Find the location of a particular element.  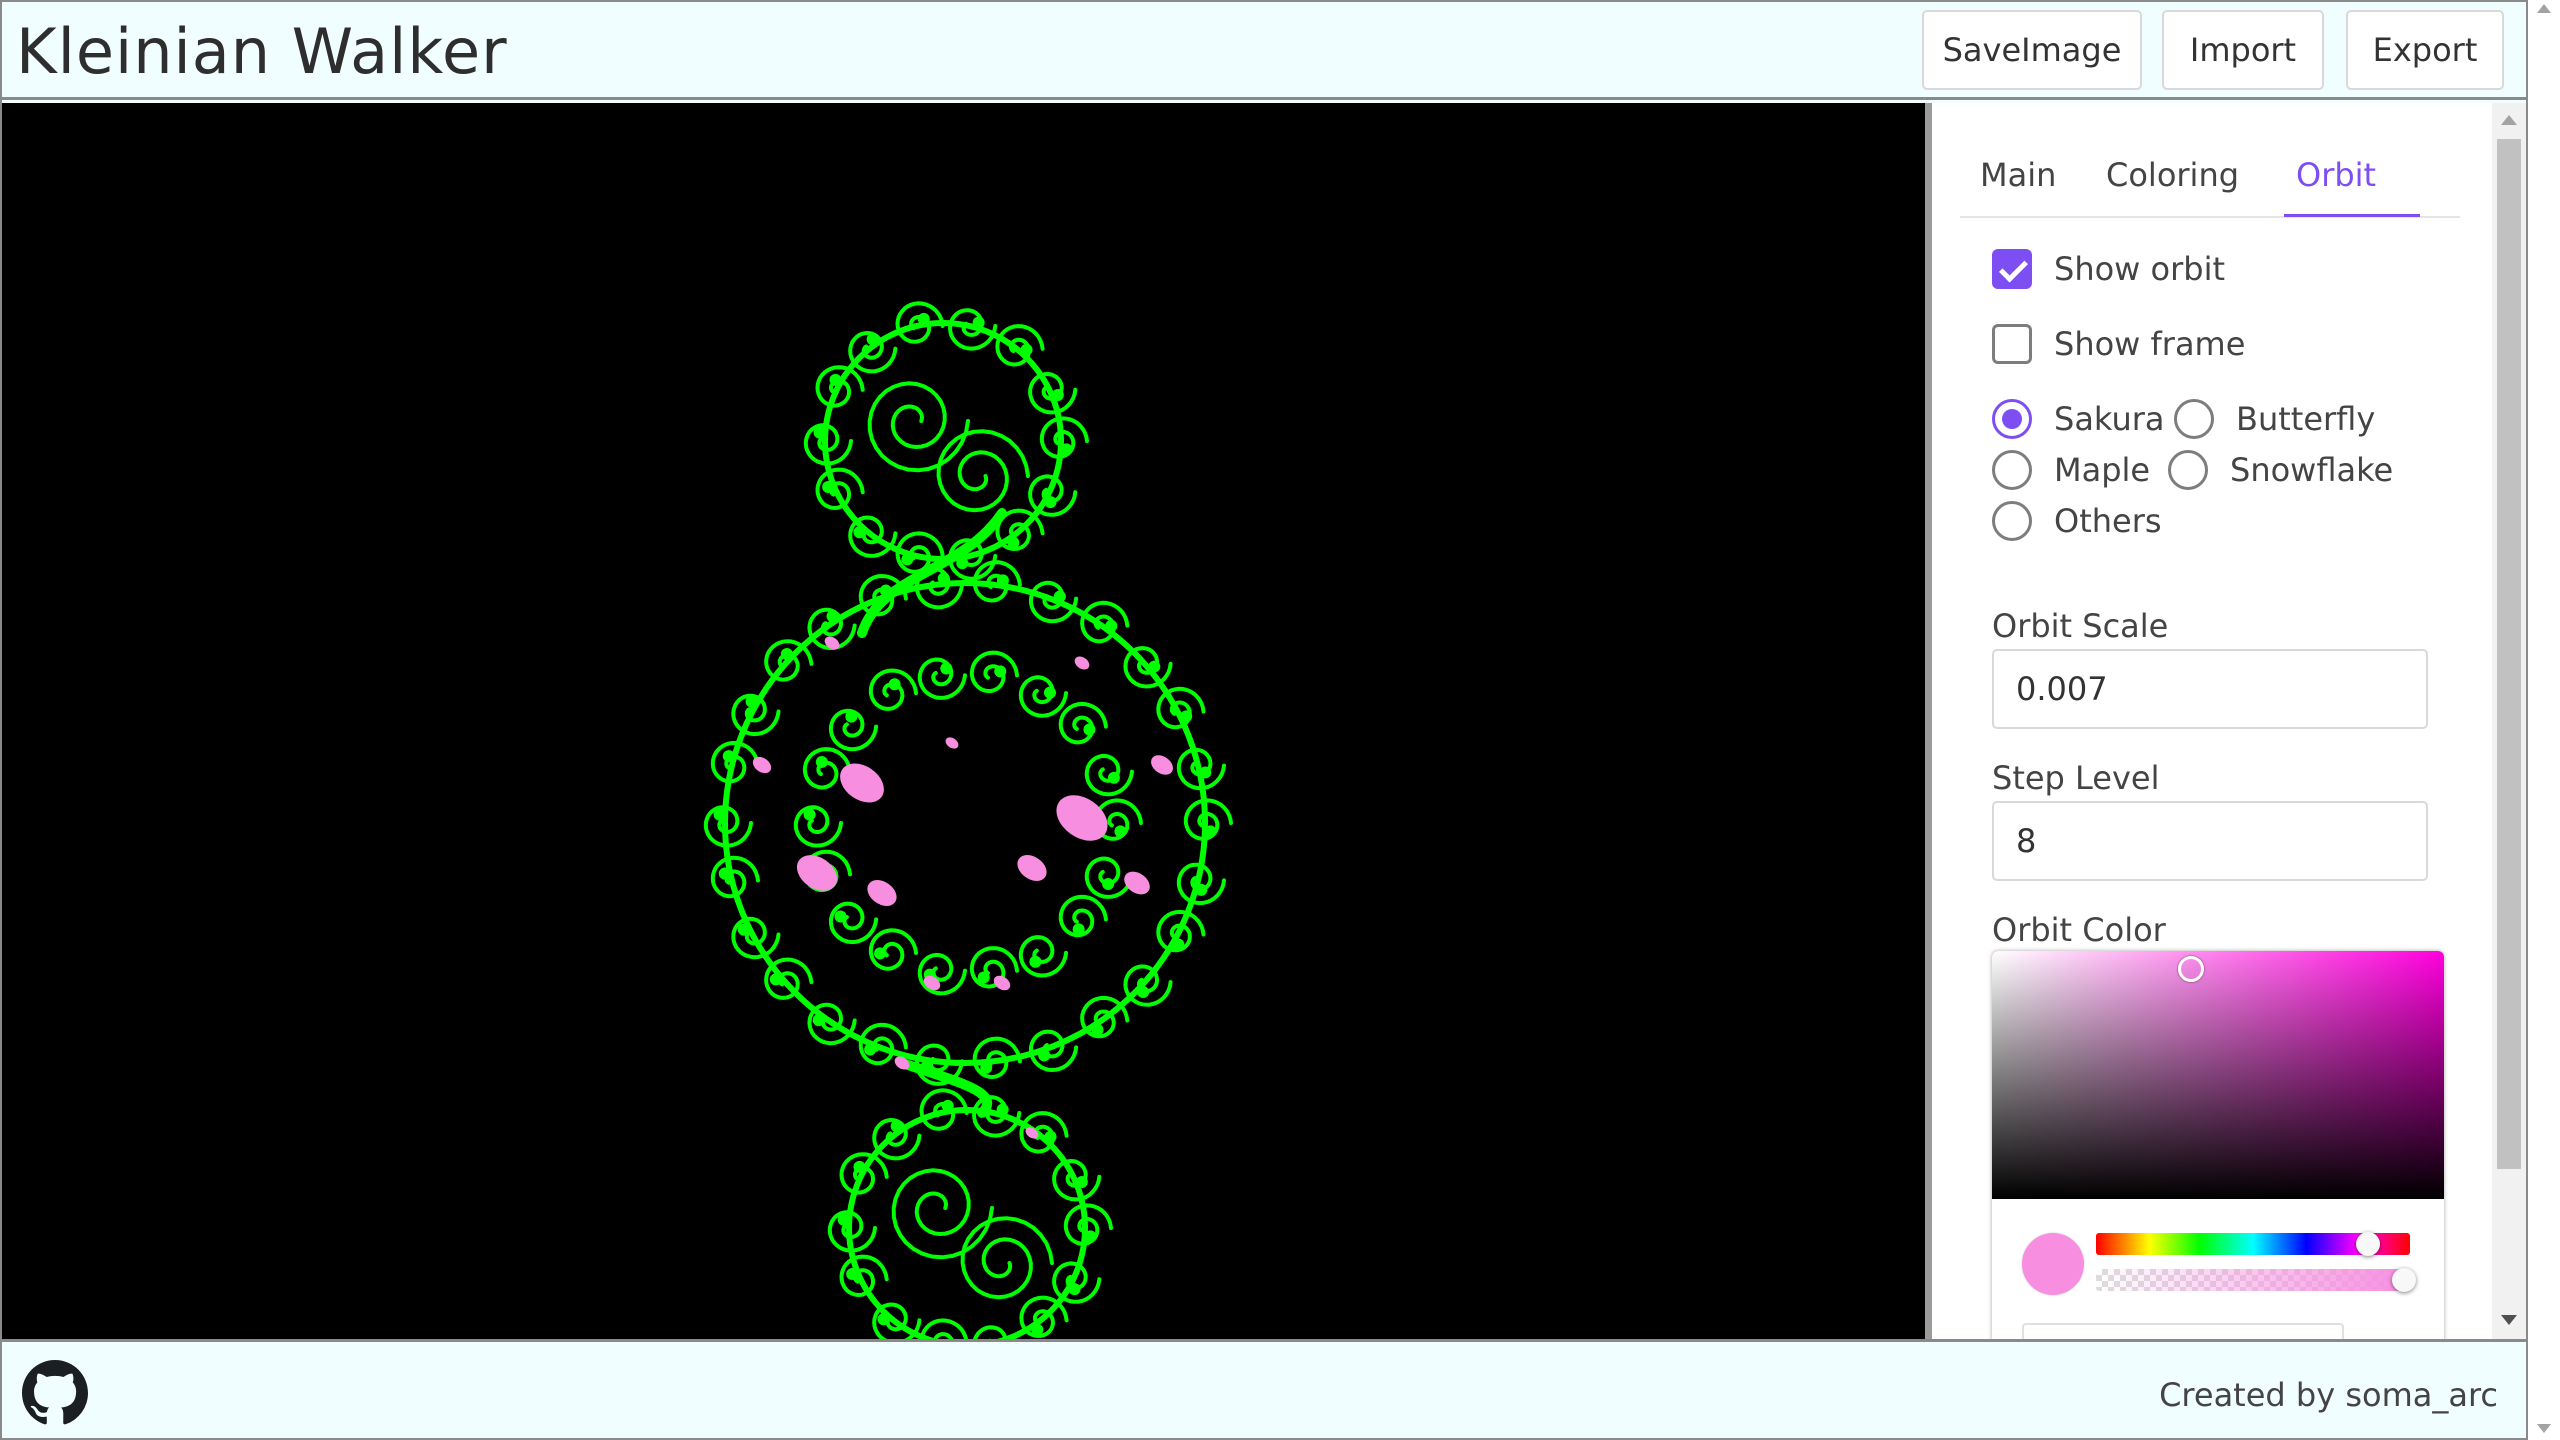

hue-slider is located at coordinates (2253, 1244).